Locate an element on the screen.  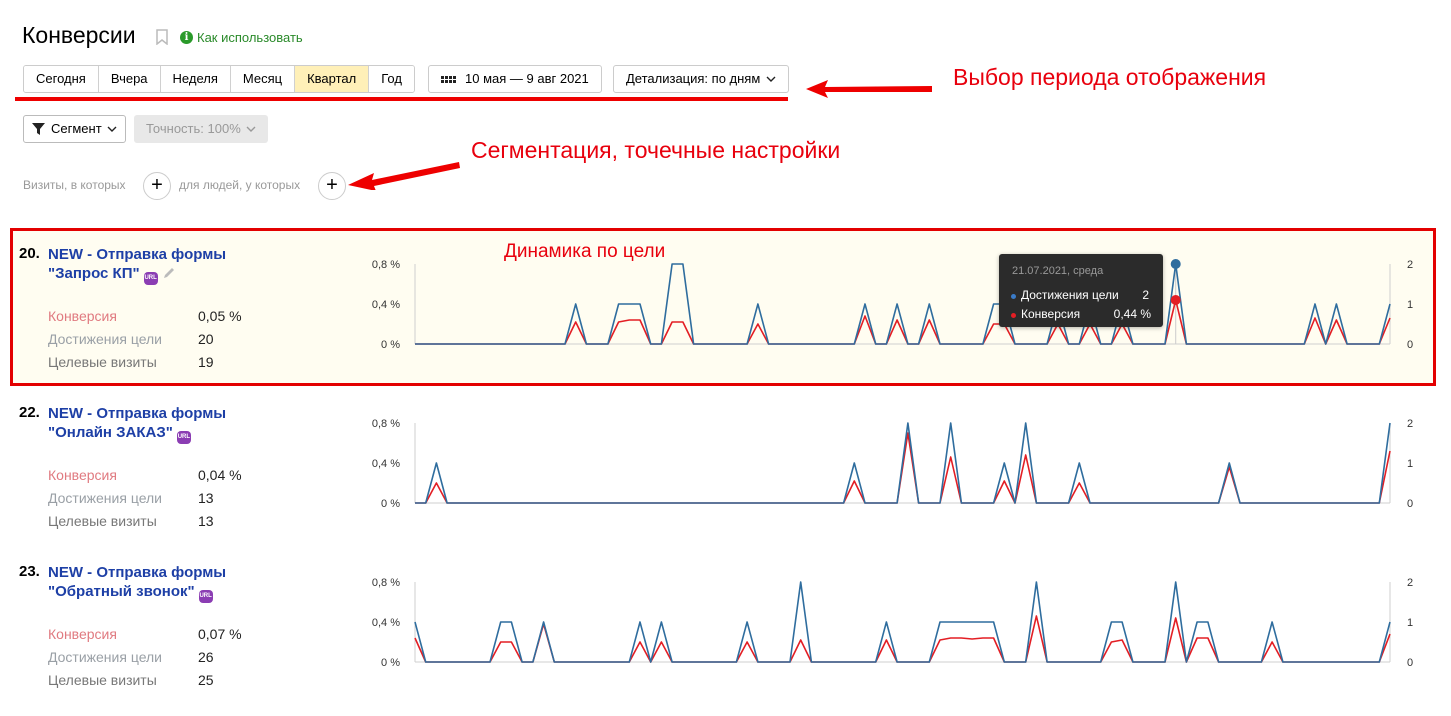
tooltip-label: Конверсия is located at coordinates (1051, 314).